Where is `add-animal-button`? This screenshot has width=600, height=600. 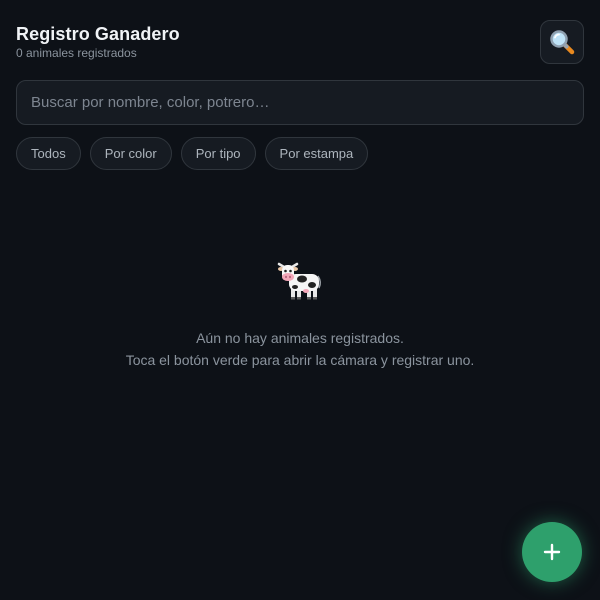 add-animal-button is located at coordinates (552, 552).